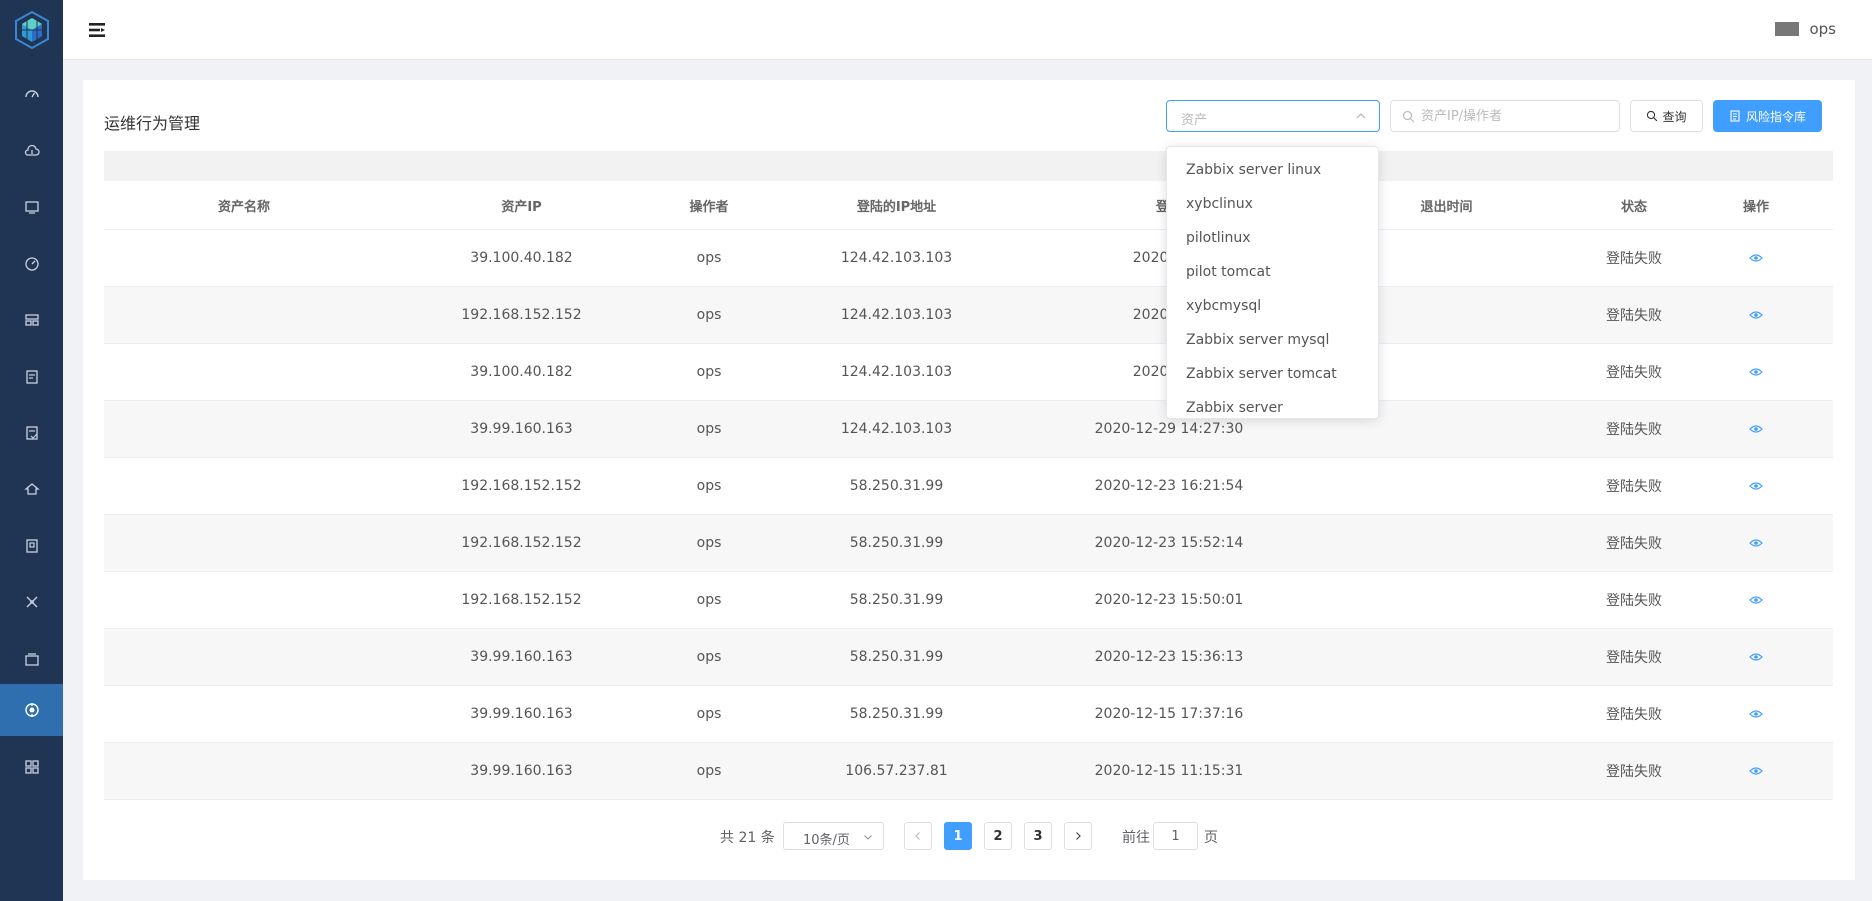 The height and width of the screenshot is (901, 1872). Describe the element at coordinates (1272, 272) in the screenshot. I see `dropdown-option: pilot tomcat` at that location.